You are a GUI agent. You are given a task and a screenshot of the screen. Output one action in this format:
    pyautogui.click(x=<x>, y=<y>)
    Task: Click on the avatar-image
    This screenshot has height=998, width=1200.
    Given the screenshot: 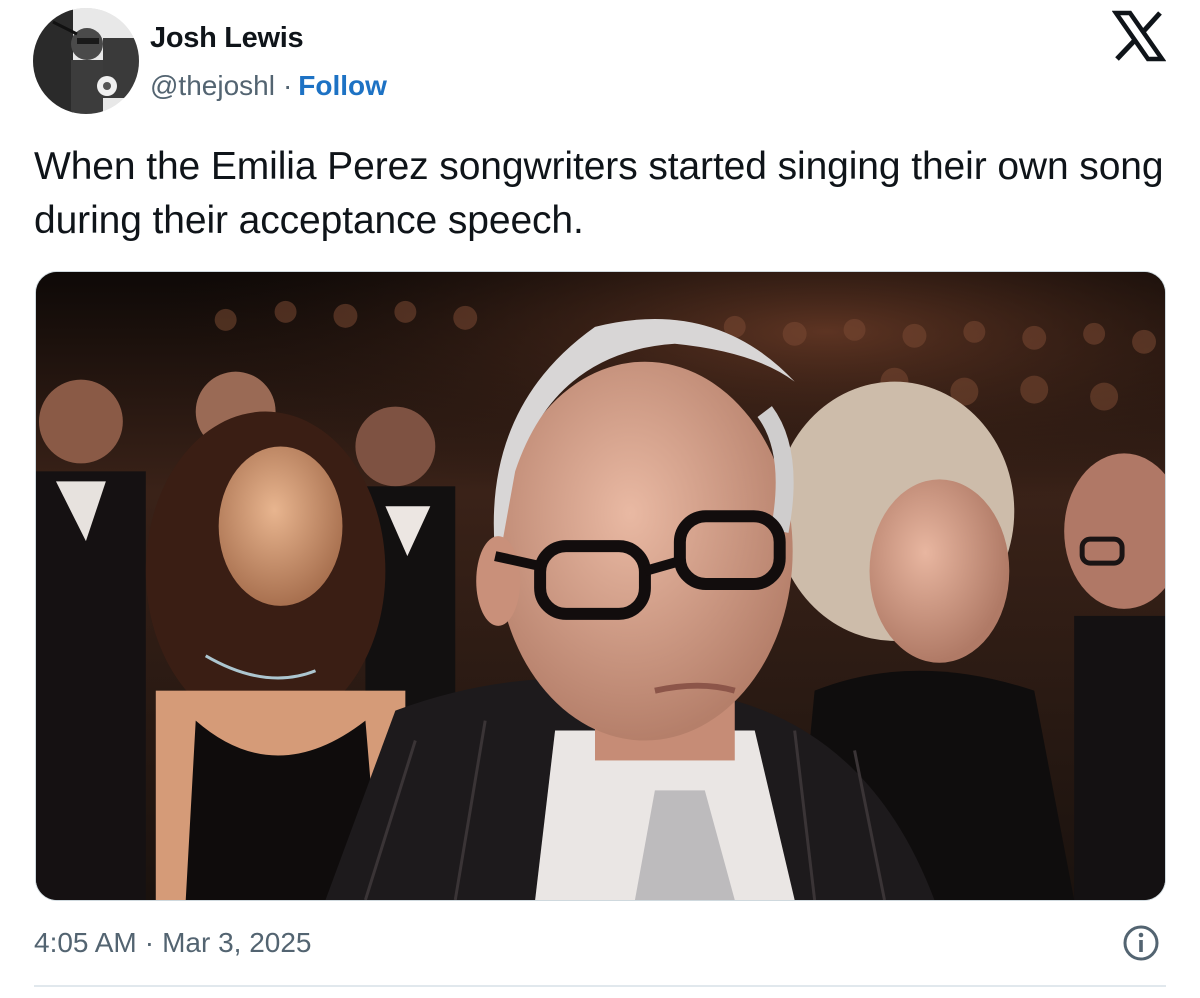 What is the action you would take?
    pyautogui.click(x=86, y=61)
    